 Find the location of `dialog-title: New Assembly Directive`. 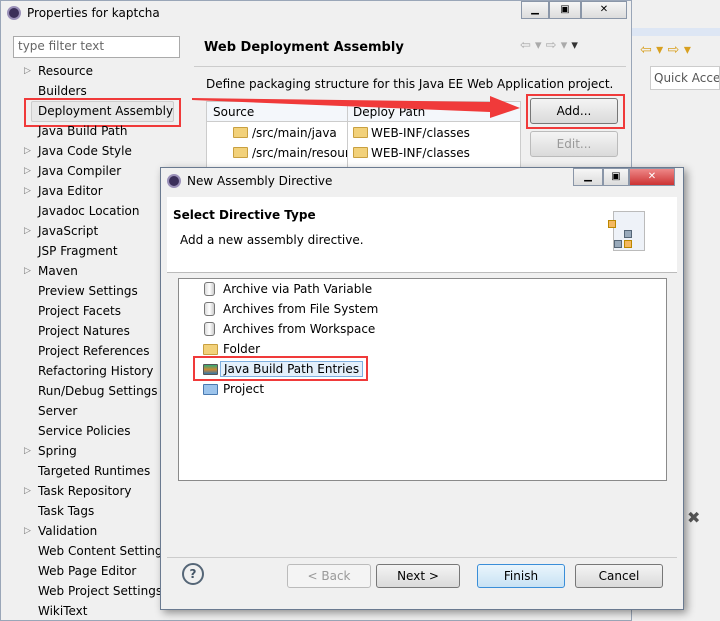

dialog-title: New Assembly Directive is located at coordinates (260, 181).